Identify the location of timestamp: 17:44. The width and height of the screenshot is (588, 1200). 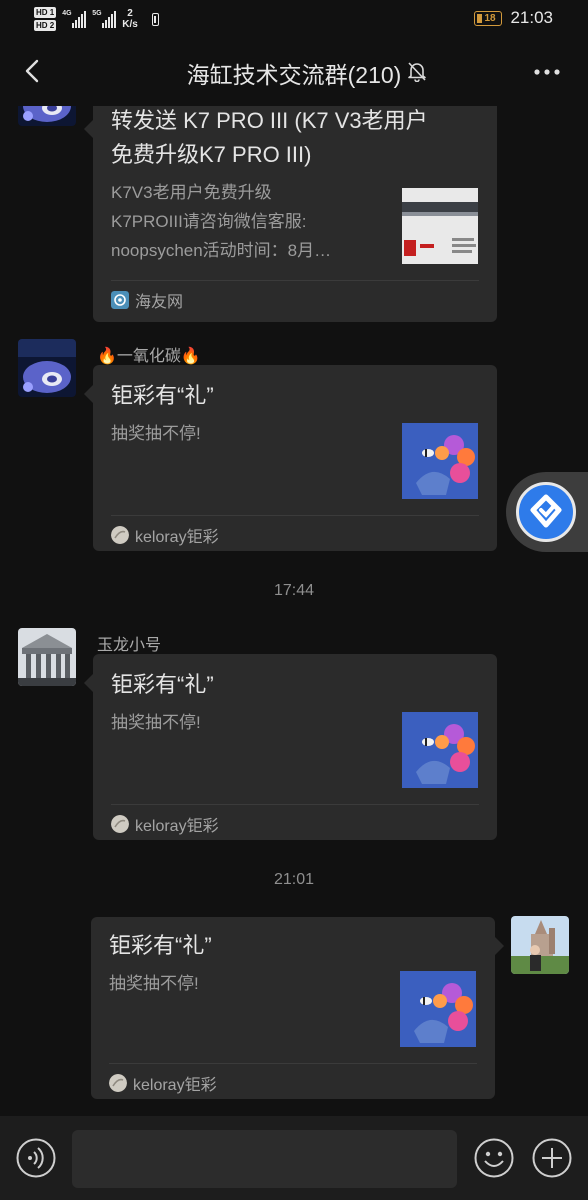
(294, 590).